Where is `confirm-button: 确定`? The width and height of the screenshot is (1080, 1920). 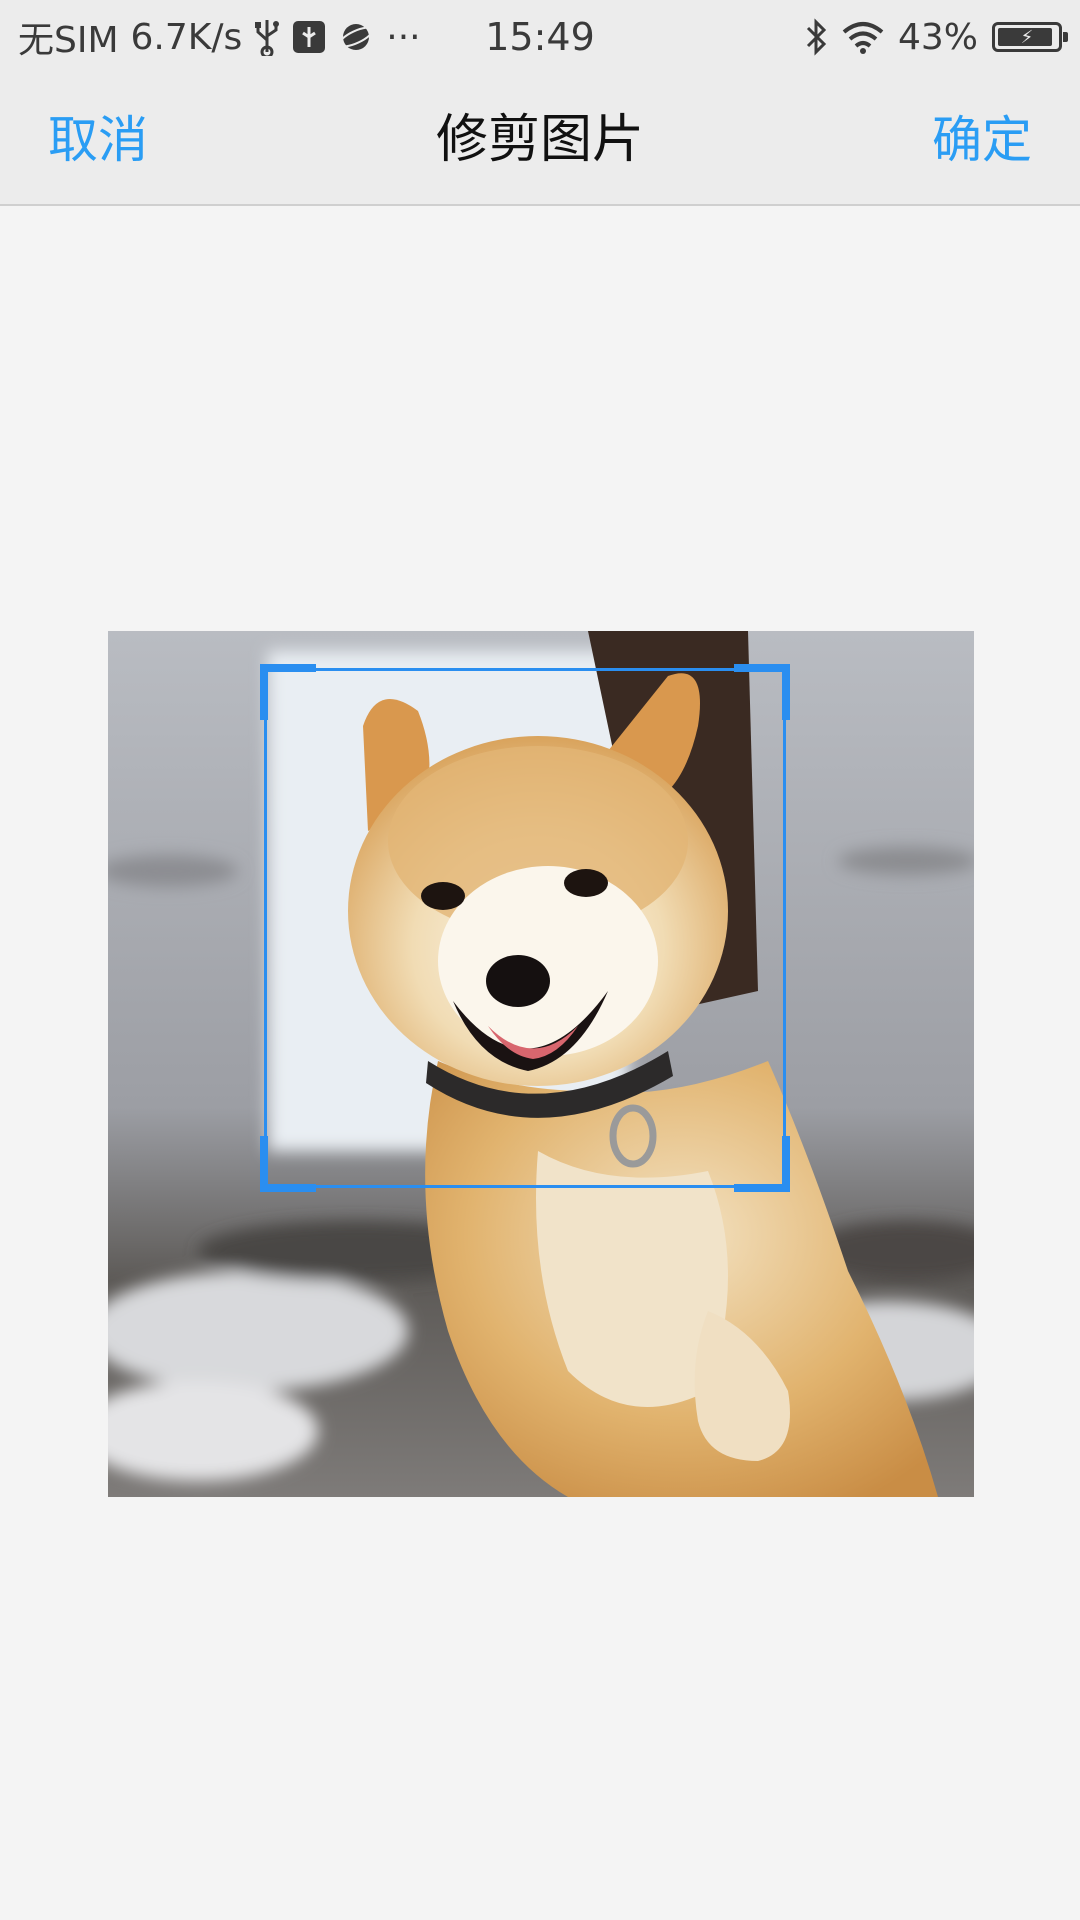
confirm-button: 确定 is located at coordinates (982, 140).